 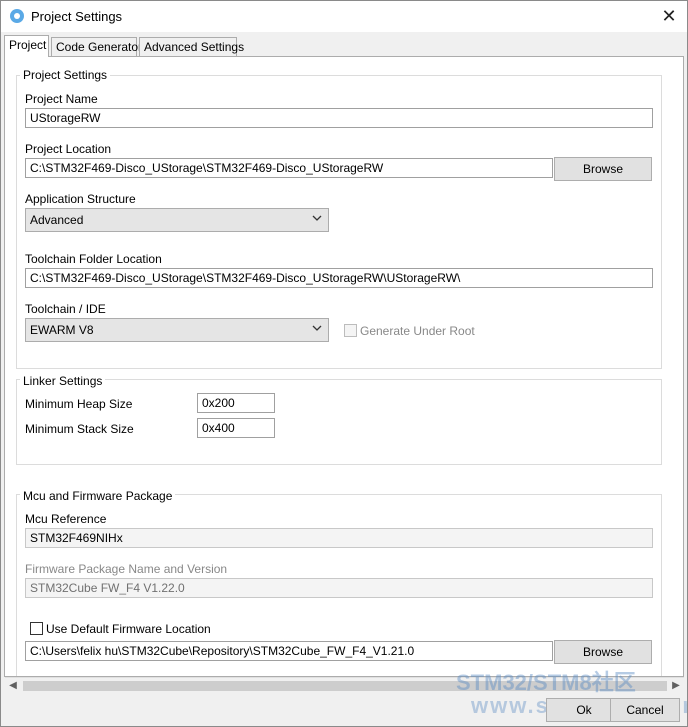 What do you see at coordinates (177, 330) in the screenshot?
I see `toolchain-ide-select: EWARM V8` at bounding box center [177, 330].